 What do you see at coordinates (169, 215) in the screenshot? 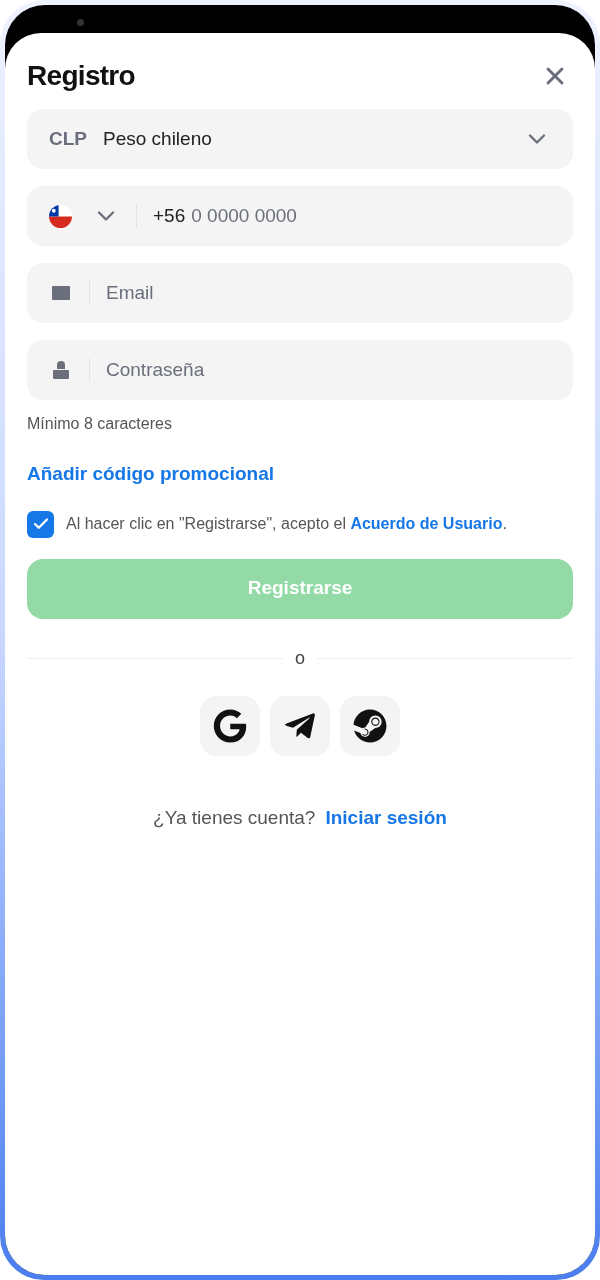
I see `phone-prefix: +56` at bounding box center [169, 215].